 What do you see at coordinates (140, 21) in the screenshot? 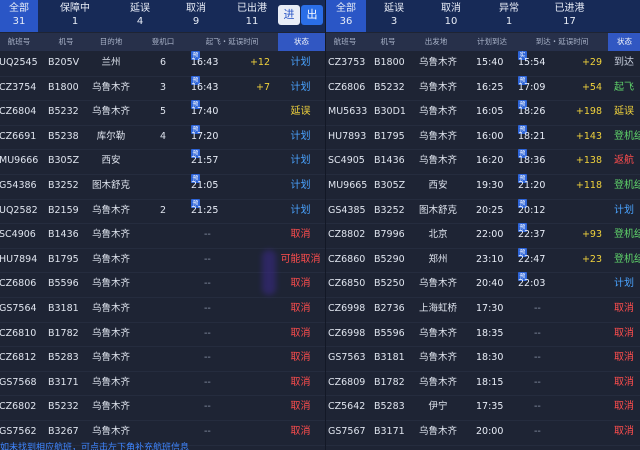
I see `stat-count: 4` at bounding box center [140, 21].